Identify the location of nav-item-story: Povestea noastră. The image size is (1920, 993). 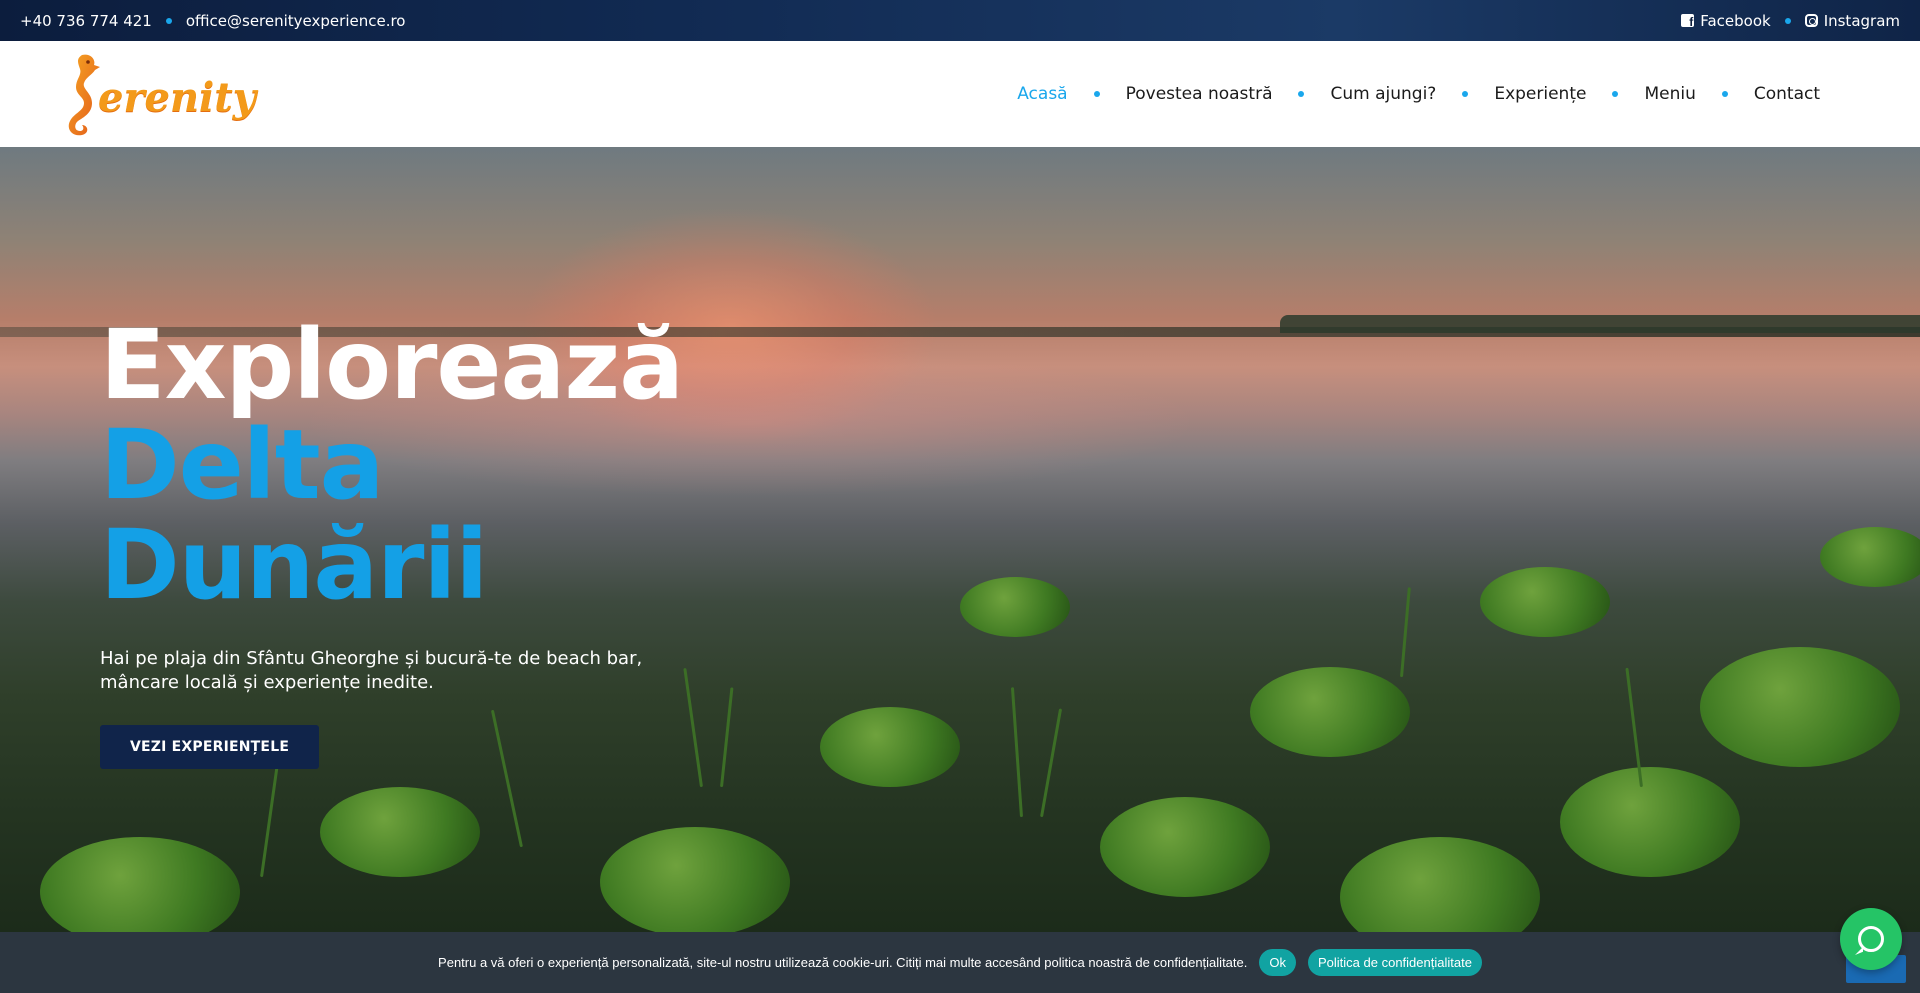
(1199, 94).